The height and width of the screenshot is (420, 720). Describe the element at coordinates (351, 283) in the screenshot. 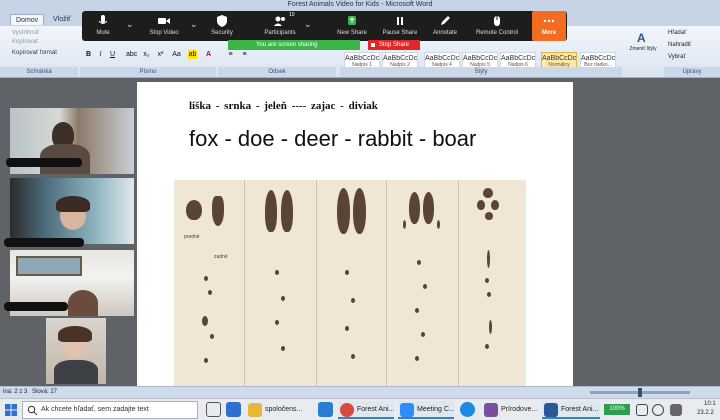

I see `deer-tracks` at that location.